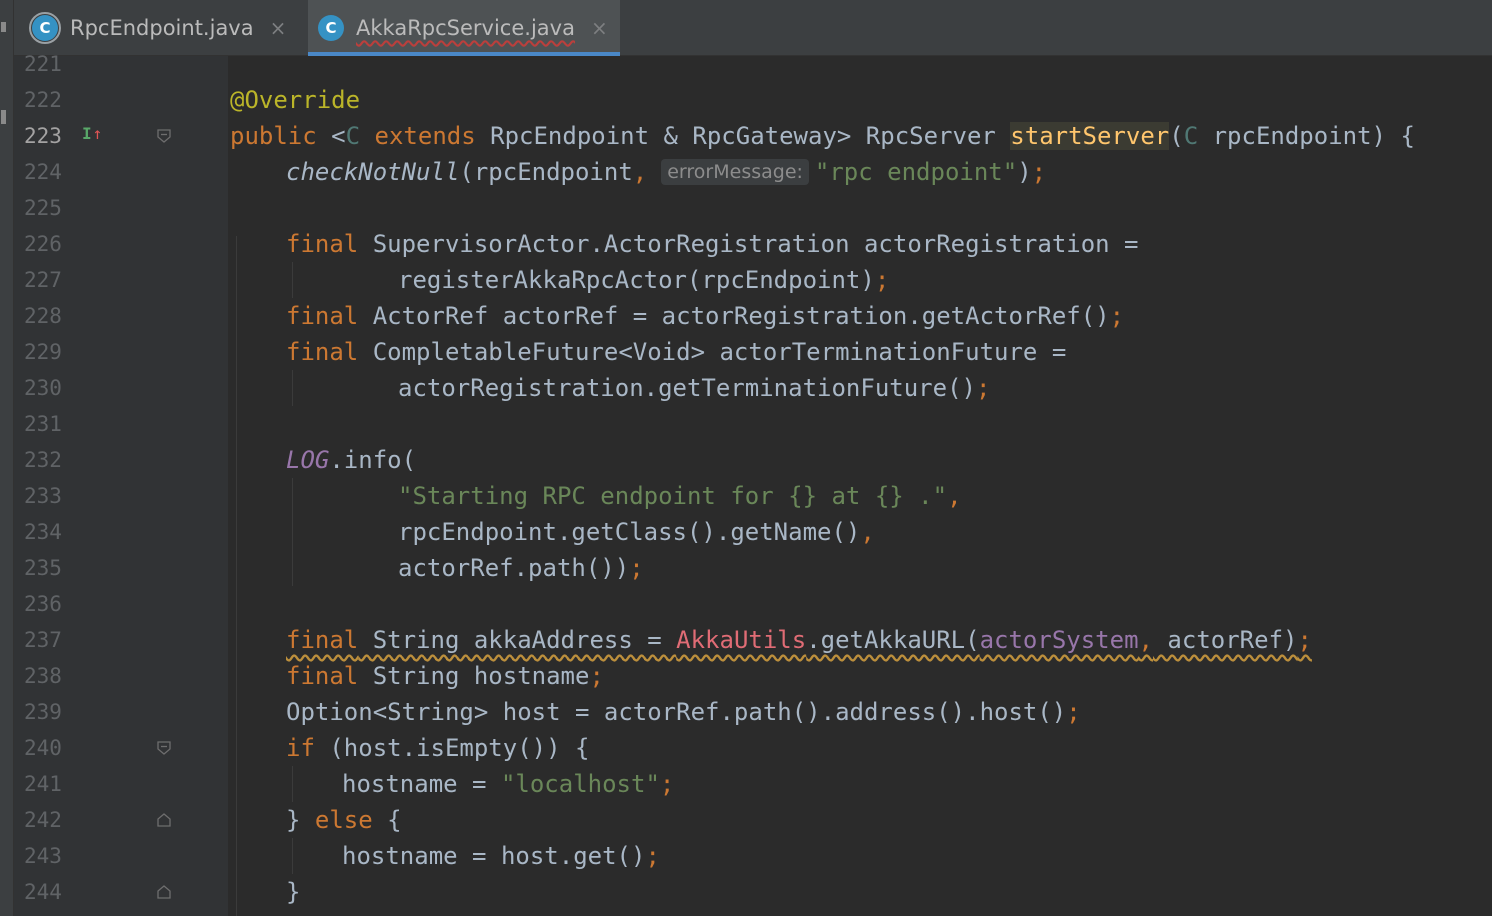 The height and width of the screenshot is (916, 1492). I want to click on code-line: 222 @Override, so click(753, 100).